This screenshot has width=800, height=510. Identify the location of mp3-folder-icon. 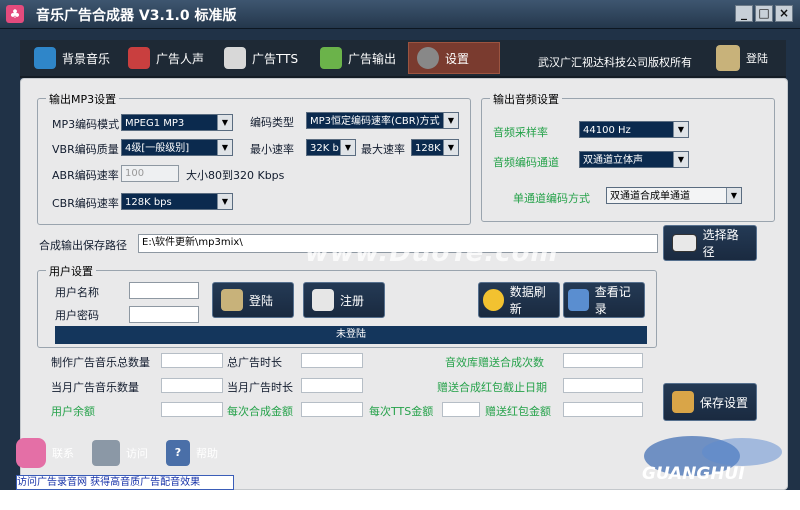
(684, 243).